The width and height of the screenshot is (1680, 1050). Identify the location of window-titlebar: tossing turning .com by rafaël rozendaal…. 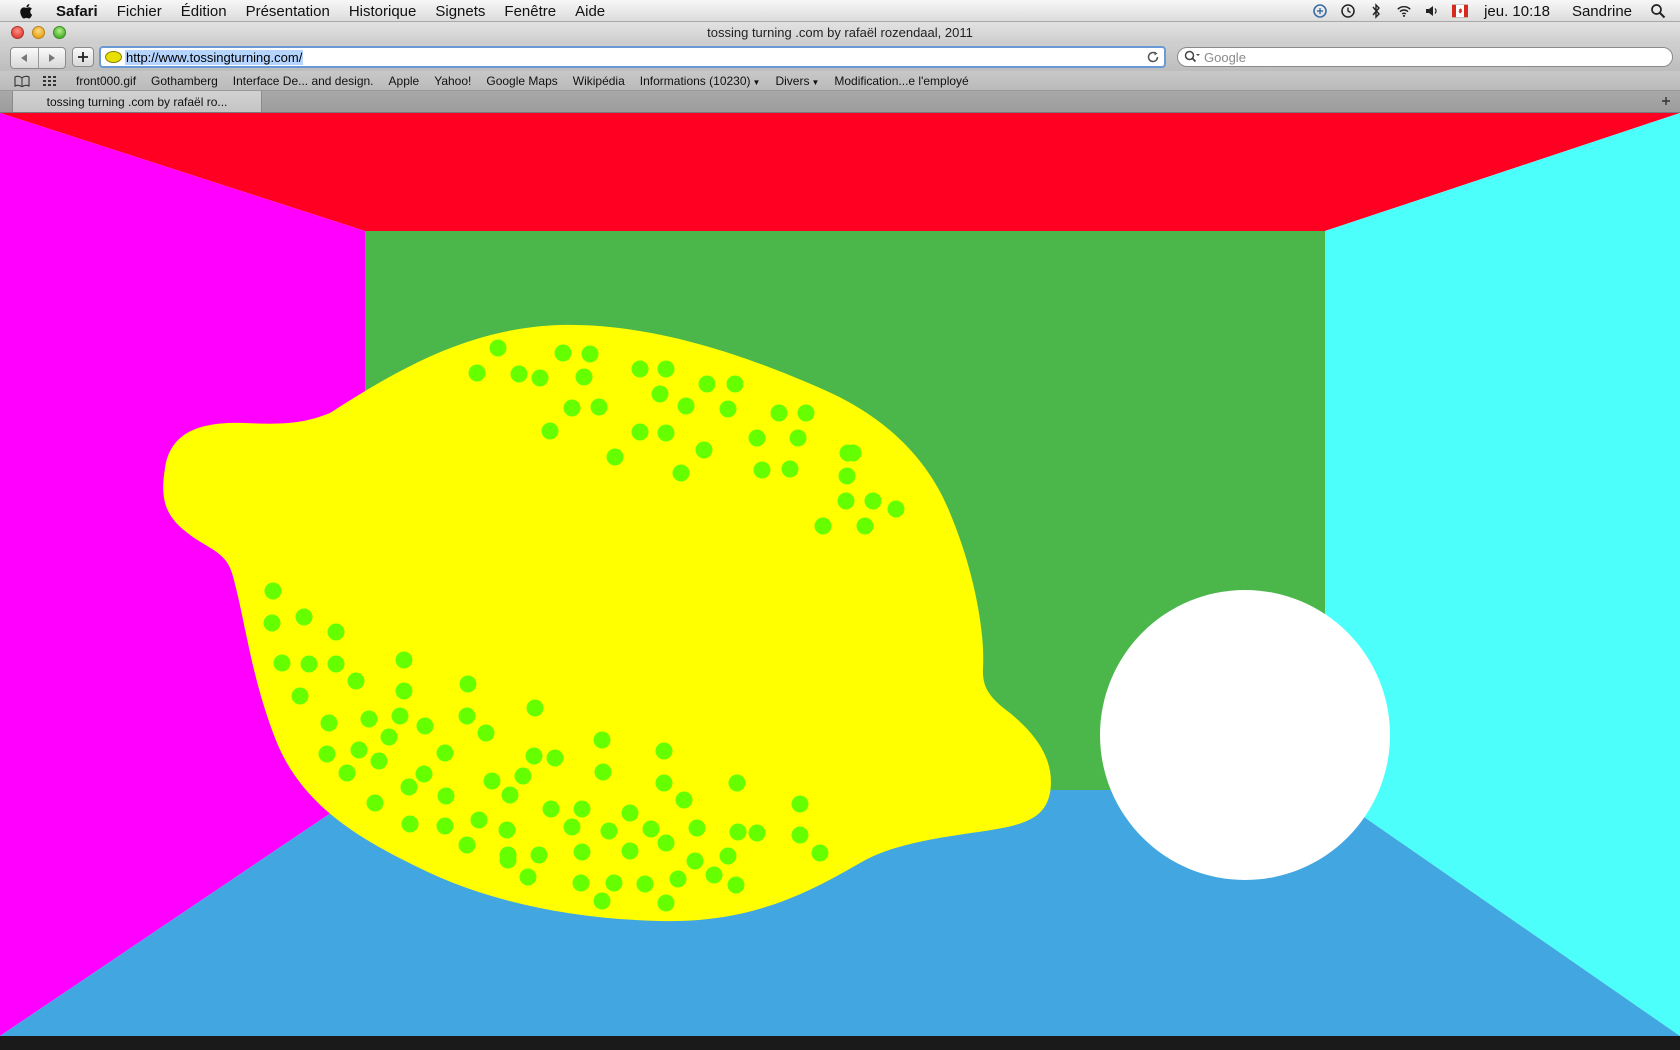
(840, 33).